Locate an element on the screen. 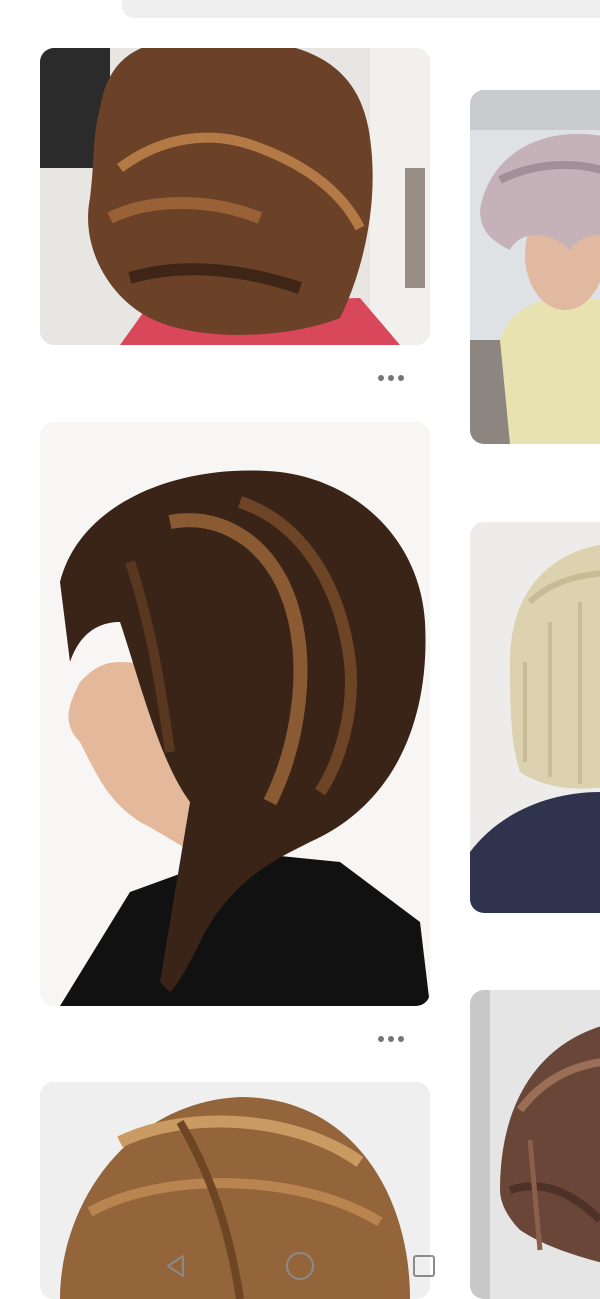  recents-button is located at coordinates (424, 1266).